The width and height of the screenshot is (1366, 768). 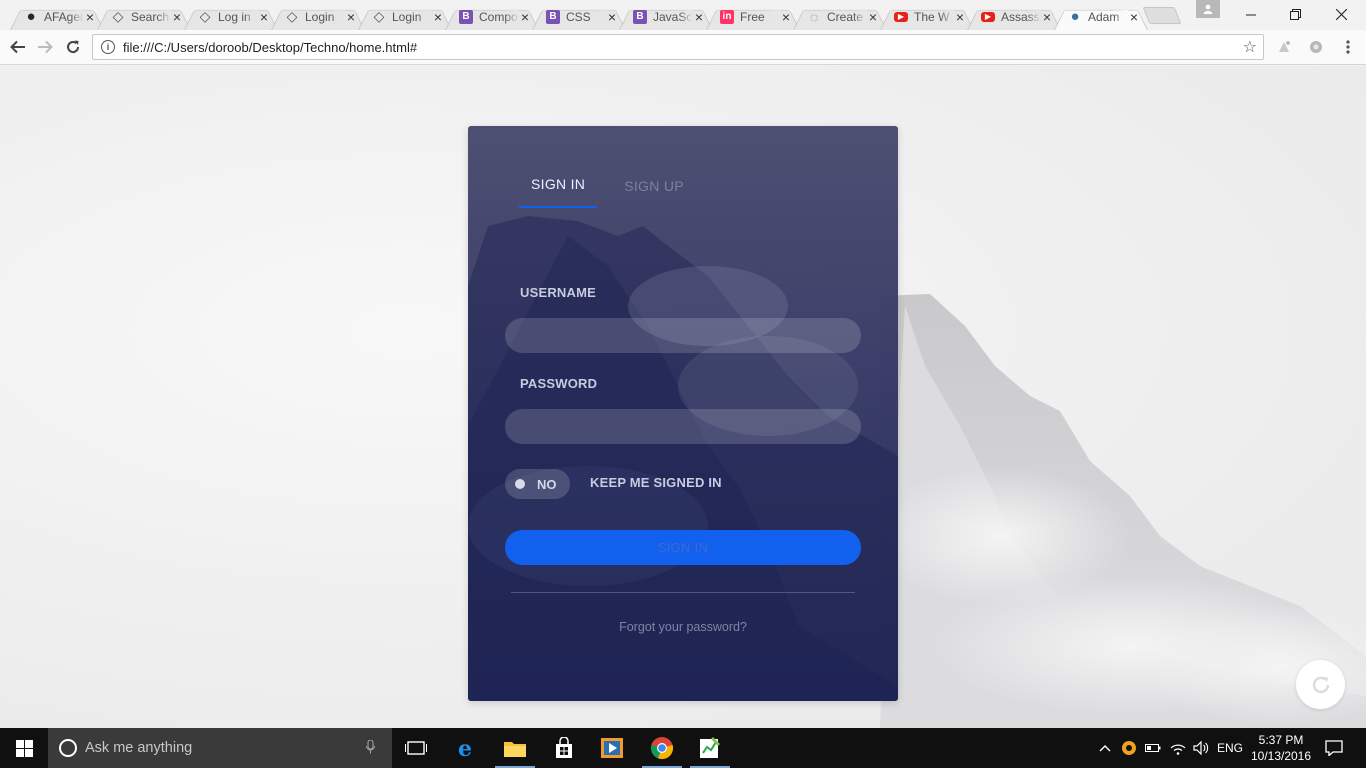 I want to click on restore-button, so click(x=1295, y=14).